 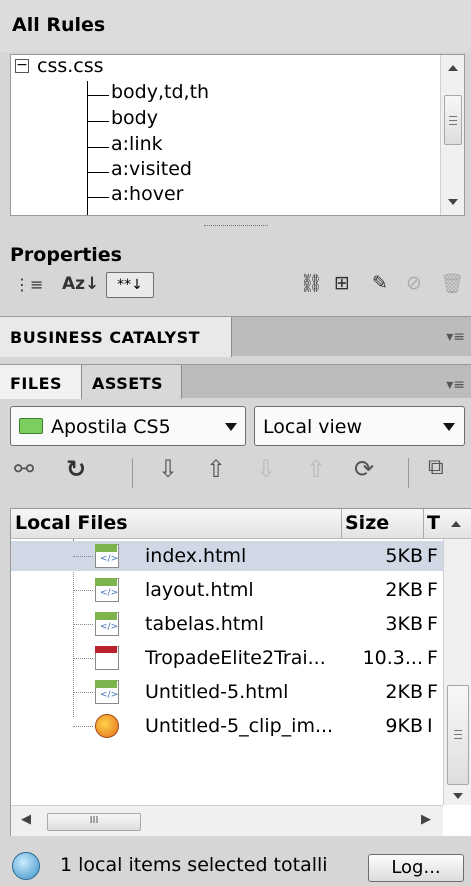 What do you see at coordinates (342, 283) in the screenshot?
I see `new-rule-icon: ⊞` at bounding box center [342, 283].